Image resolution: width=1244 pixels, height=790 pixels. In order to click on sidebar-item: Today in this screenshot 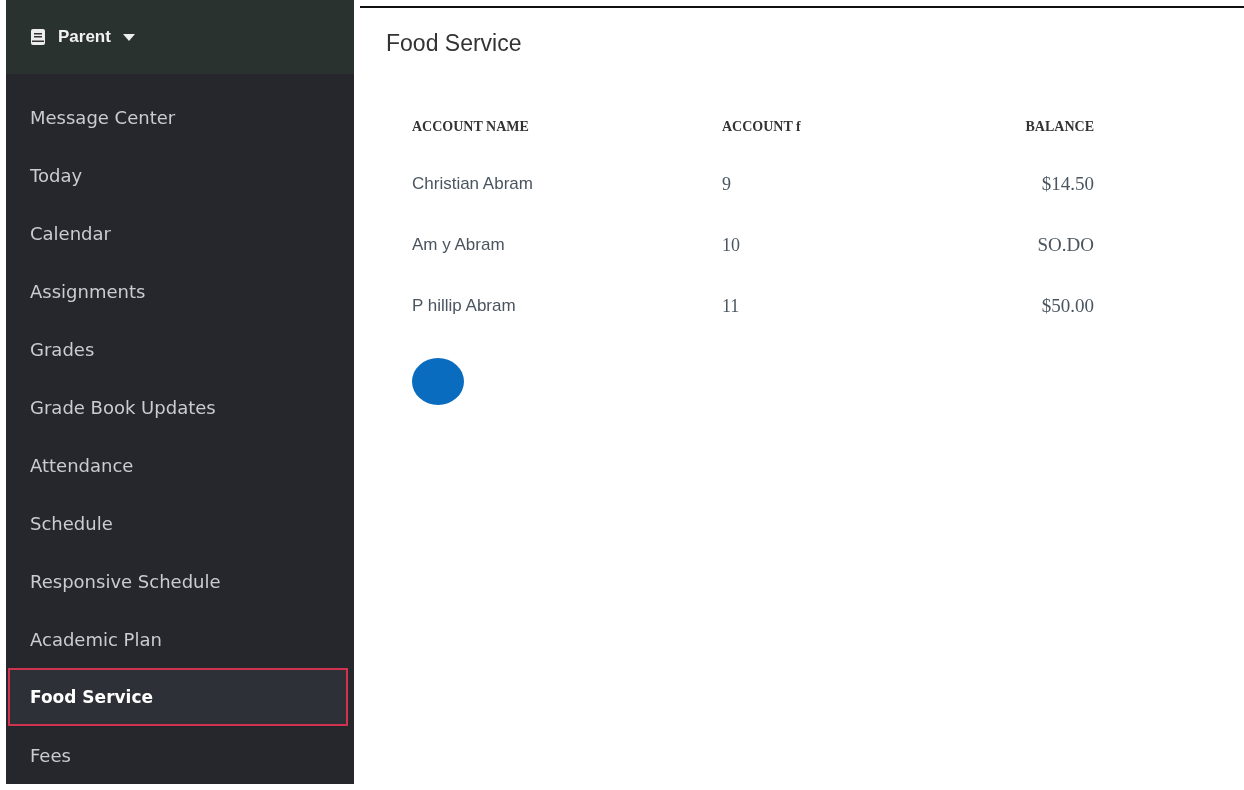, I will do `click(178, 175)`.